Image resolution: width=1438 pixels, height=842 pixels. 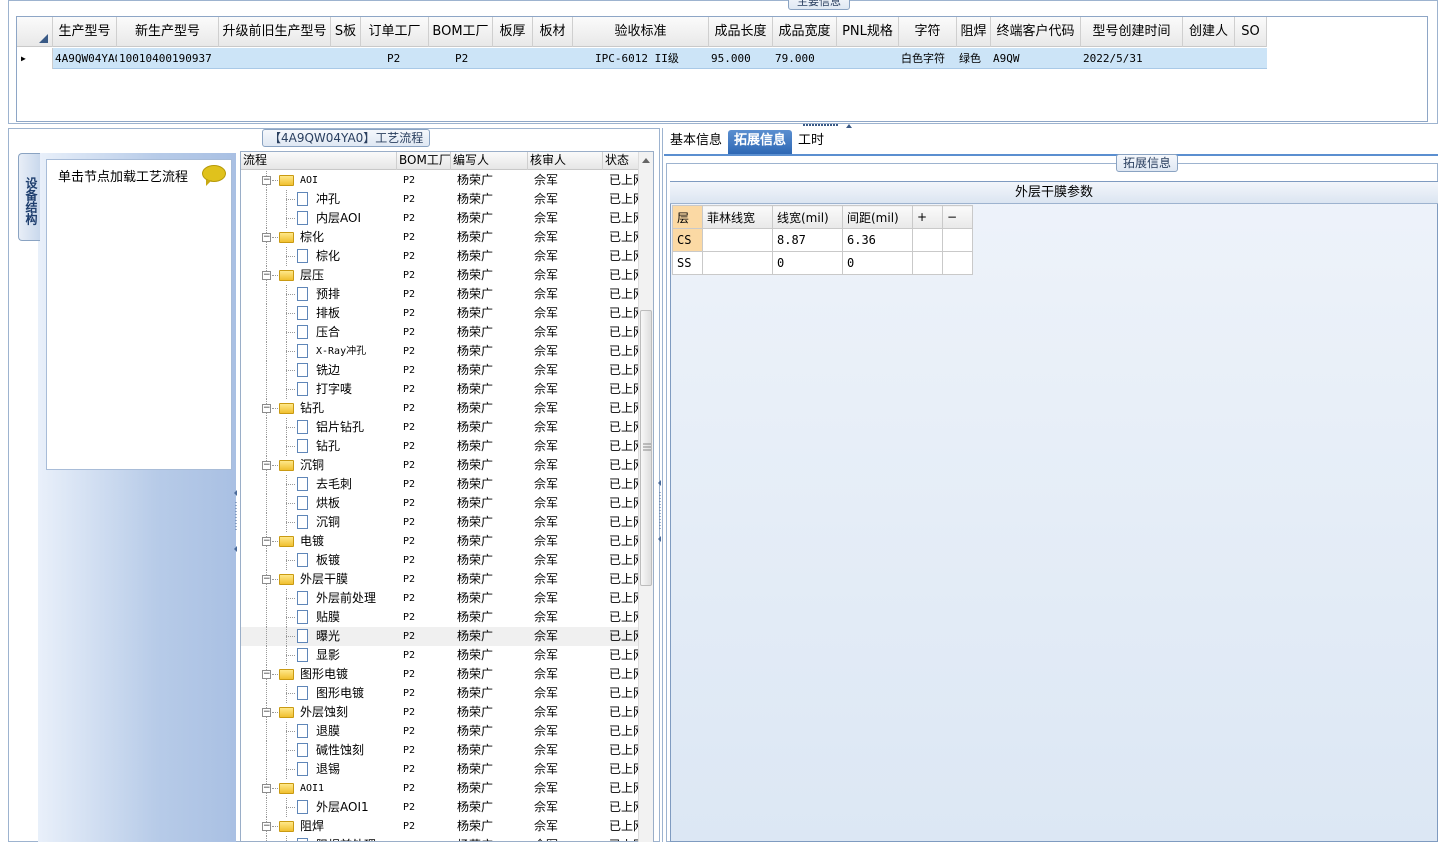 I want to click on grid-col-header: 创建人, so click(x=1209, y=32).